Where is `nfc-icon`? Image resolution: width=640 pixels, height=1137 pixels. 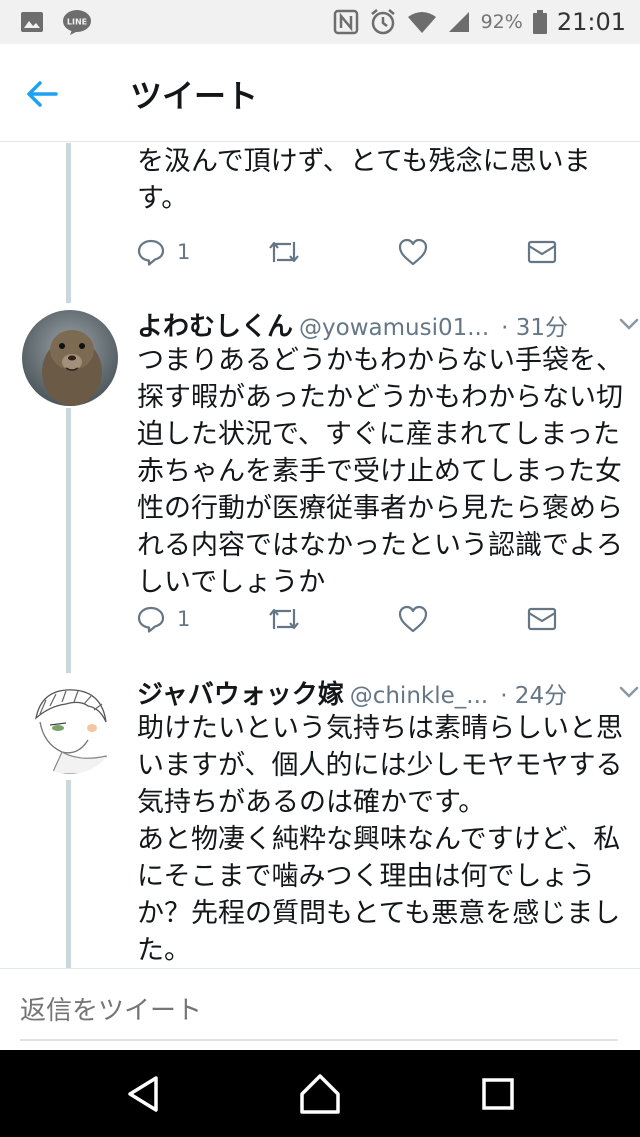 nfc-icon is located at coordinates (345, 22).